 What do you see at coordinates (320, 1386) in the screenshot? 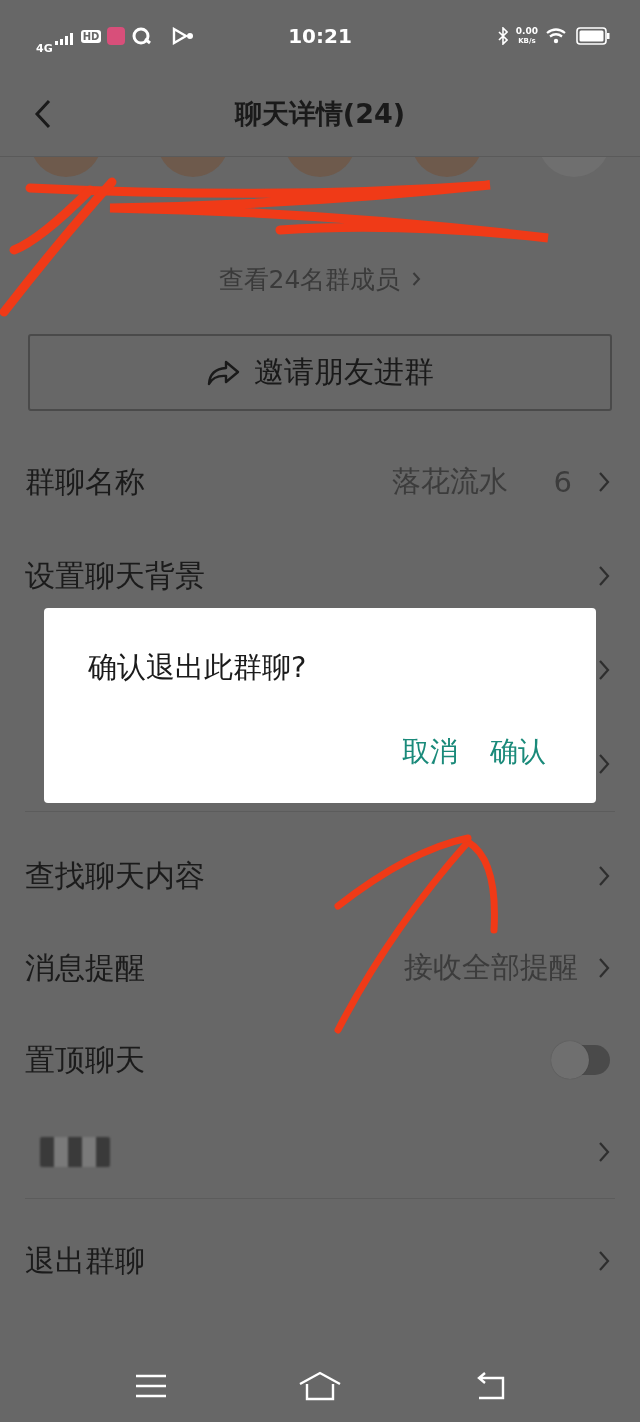
I see `home-icon` at bounding box center [320, 1386].